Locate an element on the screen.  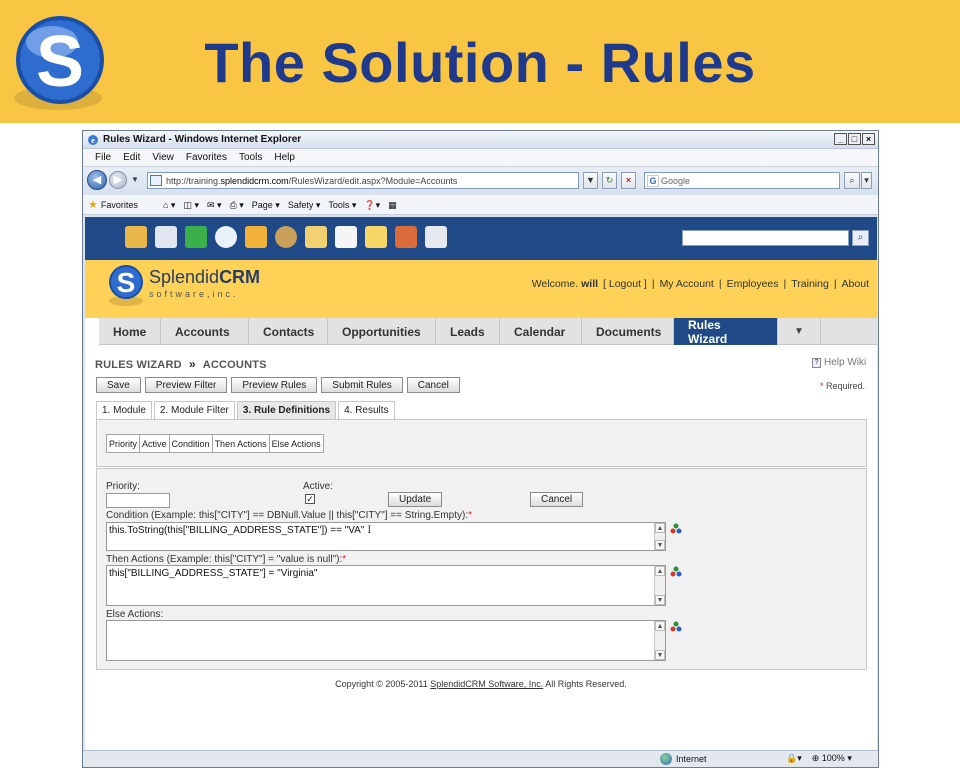
tab-documents: Documents is located at coordinates (628, 331).